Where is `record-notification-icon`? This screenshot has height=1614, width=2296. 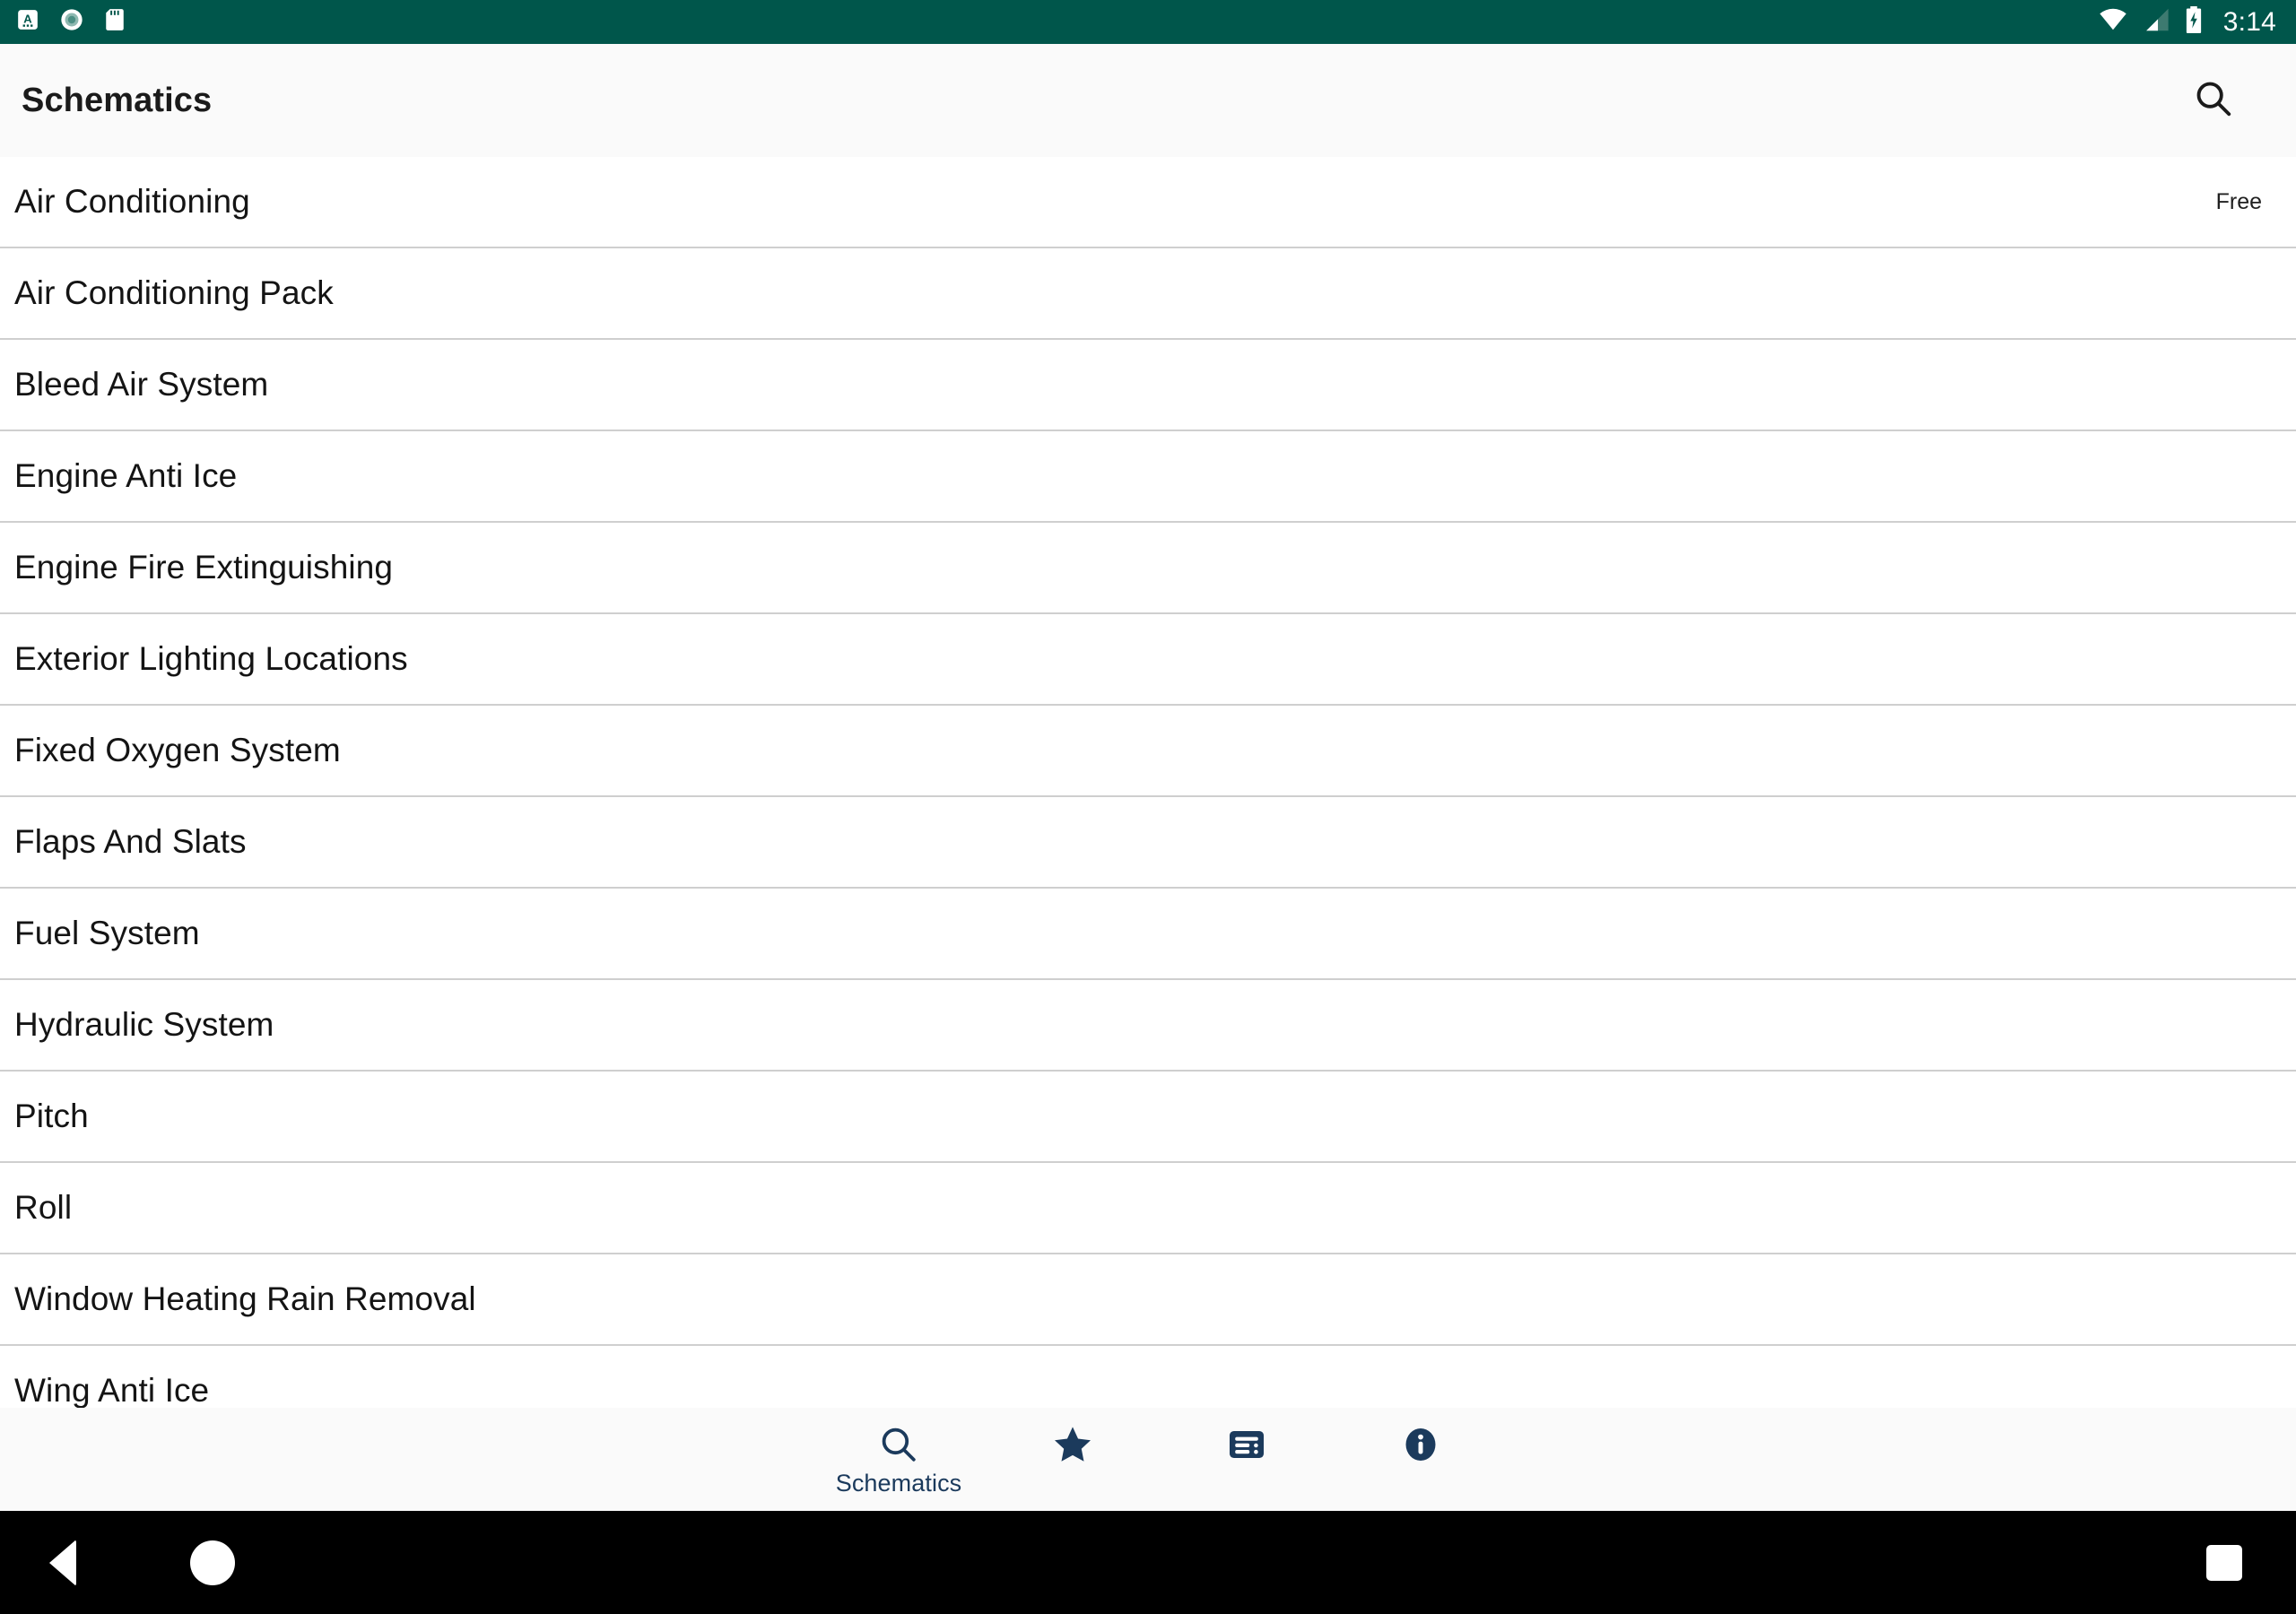
record-notification-icon is located at coordinates (71, 22).